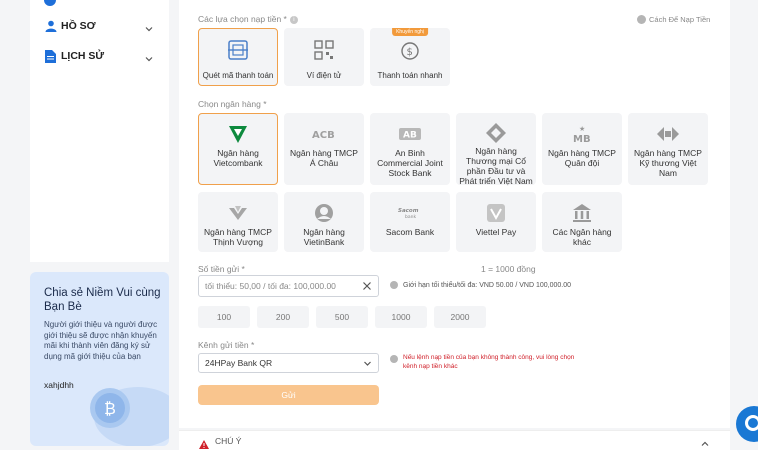  I want to click on sidebar: HỒ SƠ LỊCH SỬ, so click(99, 131).